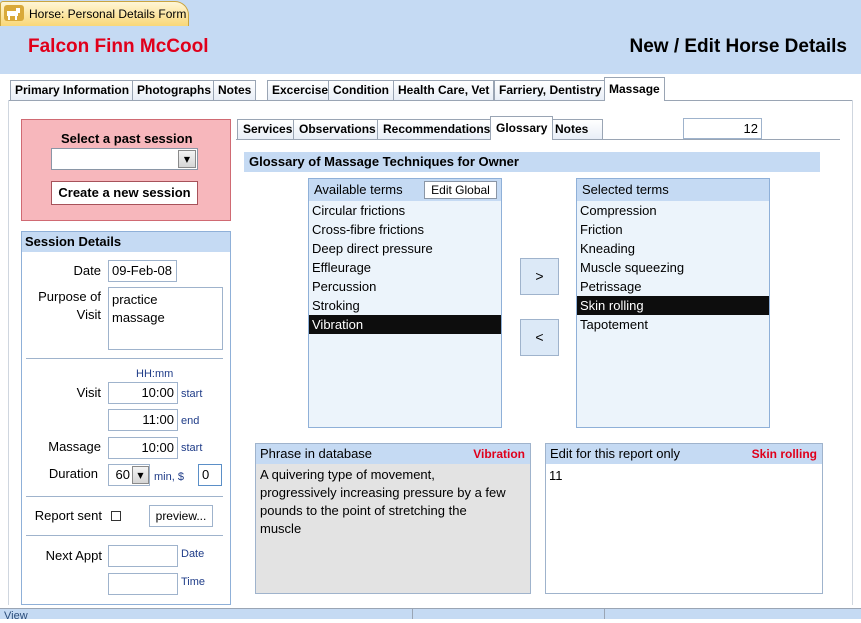  Describe the element at coordinates (127, 138) in the screenshot. I see `select-past-session-label: Select a past session` at that location.